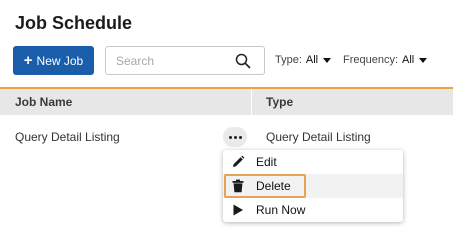  Describe the element at coordinates (313, 210) in the screenshot. I see `menu-item-run-now: Run Now` at that location.